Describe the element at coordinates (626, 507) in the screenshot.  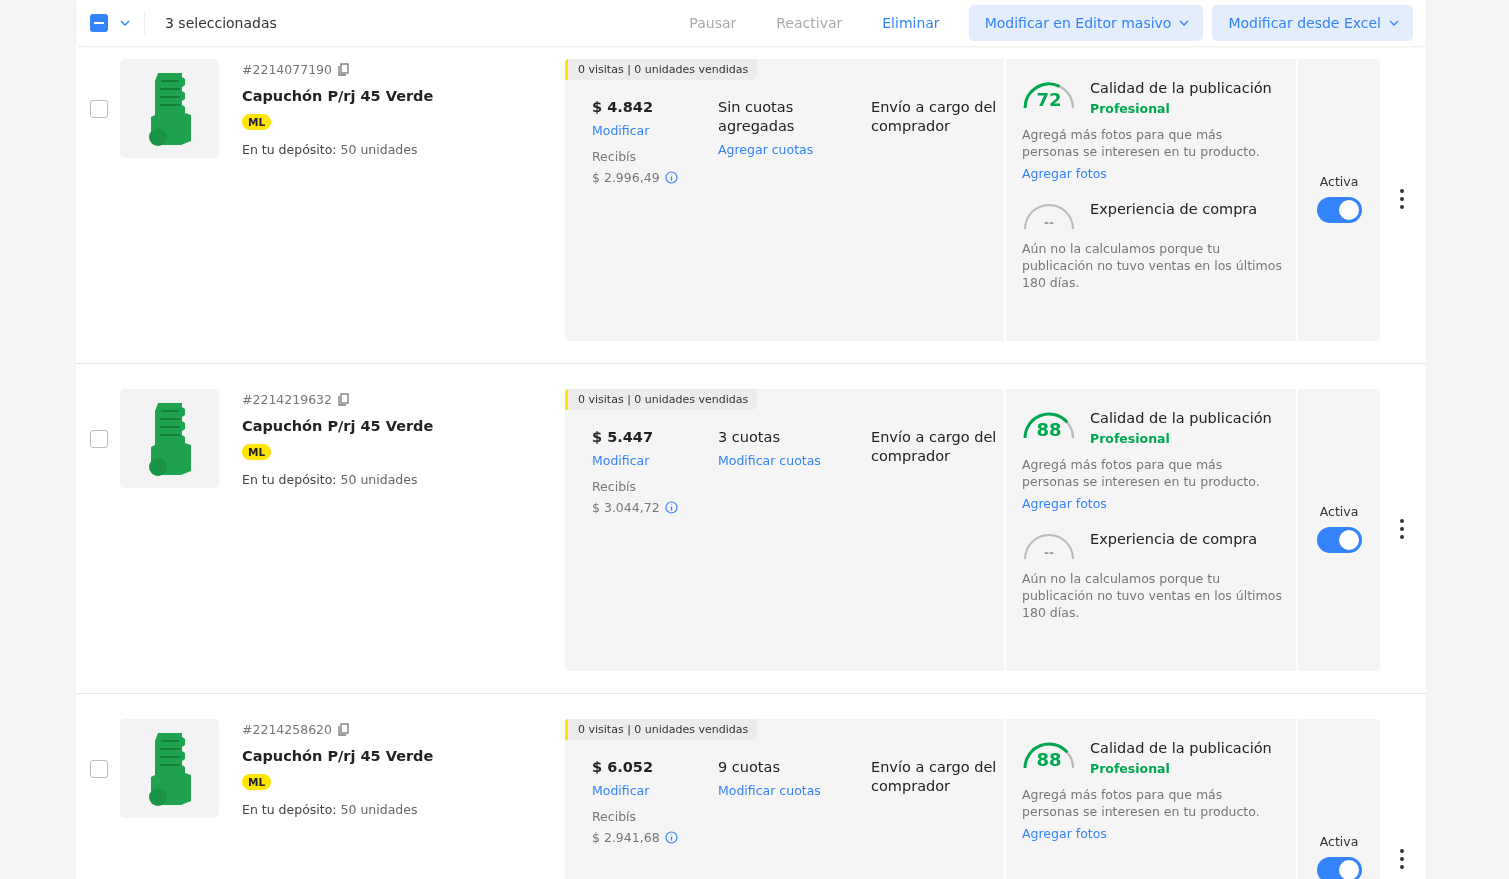
I see `receive-amount: $ 3.044,72` at that location.